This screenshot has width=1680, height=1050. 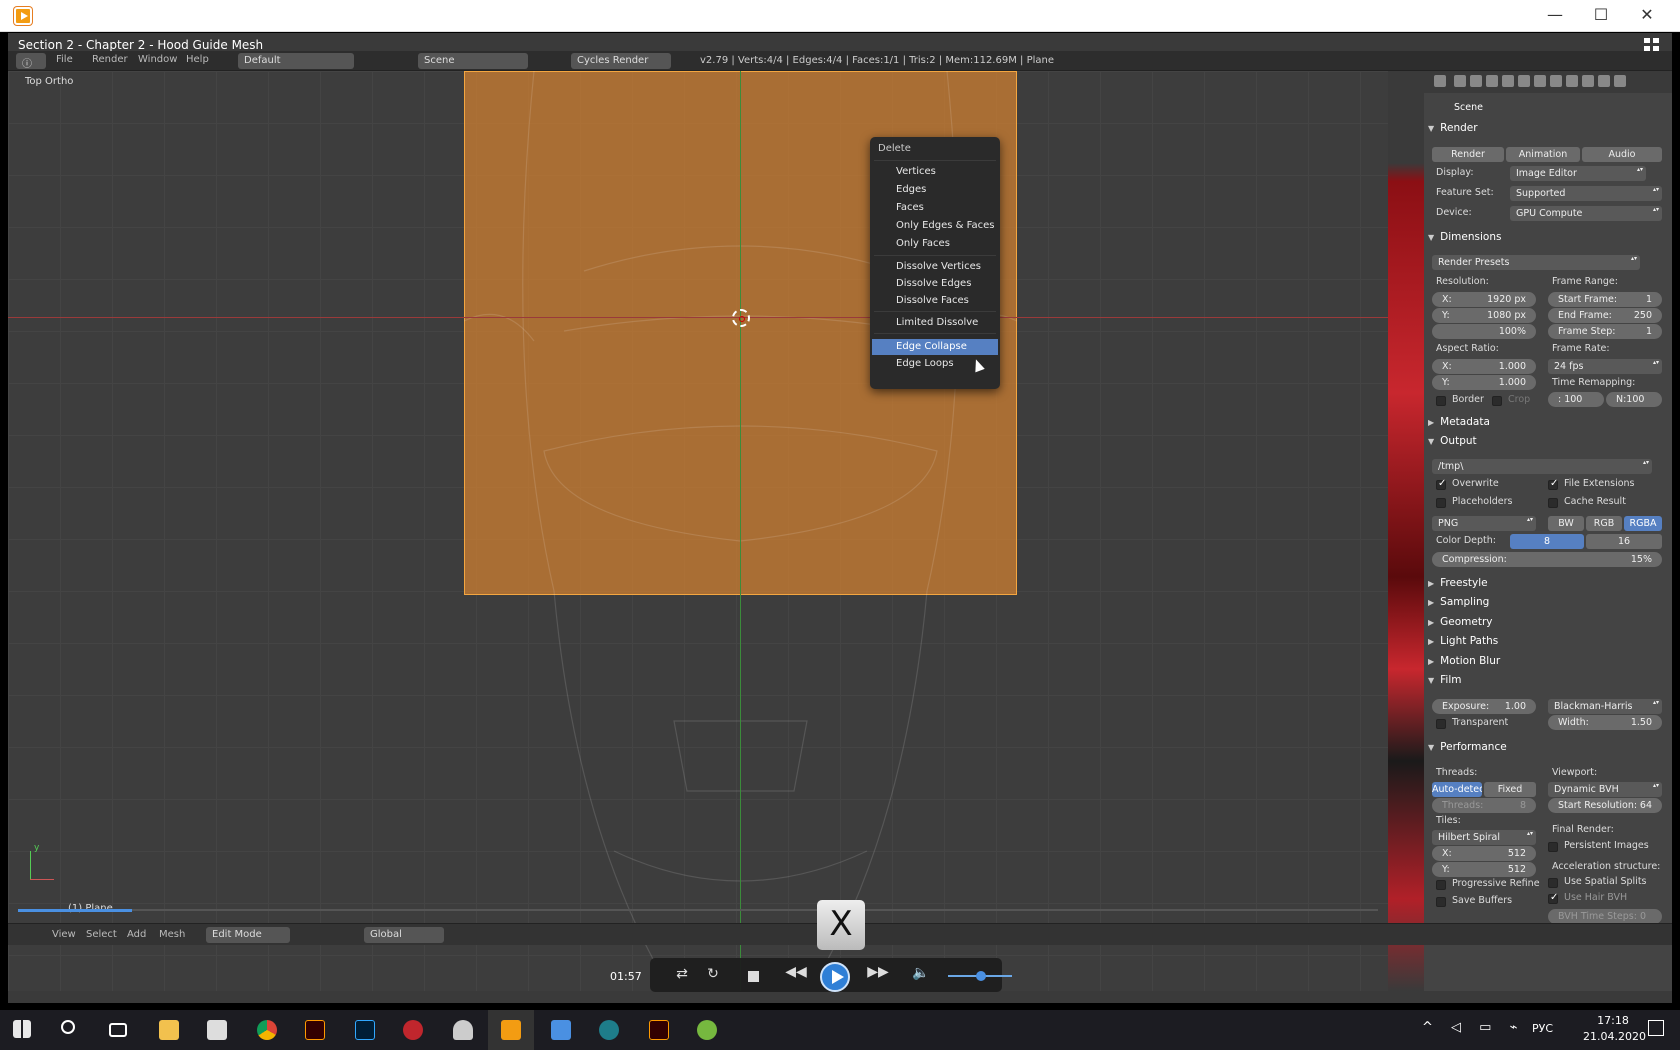 I want to click on render-presets-select: Render Presets, so click(x=1536, y=262).